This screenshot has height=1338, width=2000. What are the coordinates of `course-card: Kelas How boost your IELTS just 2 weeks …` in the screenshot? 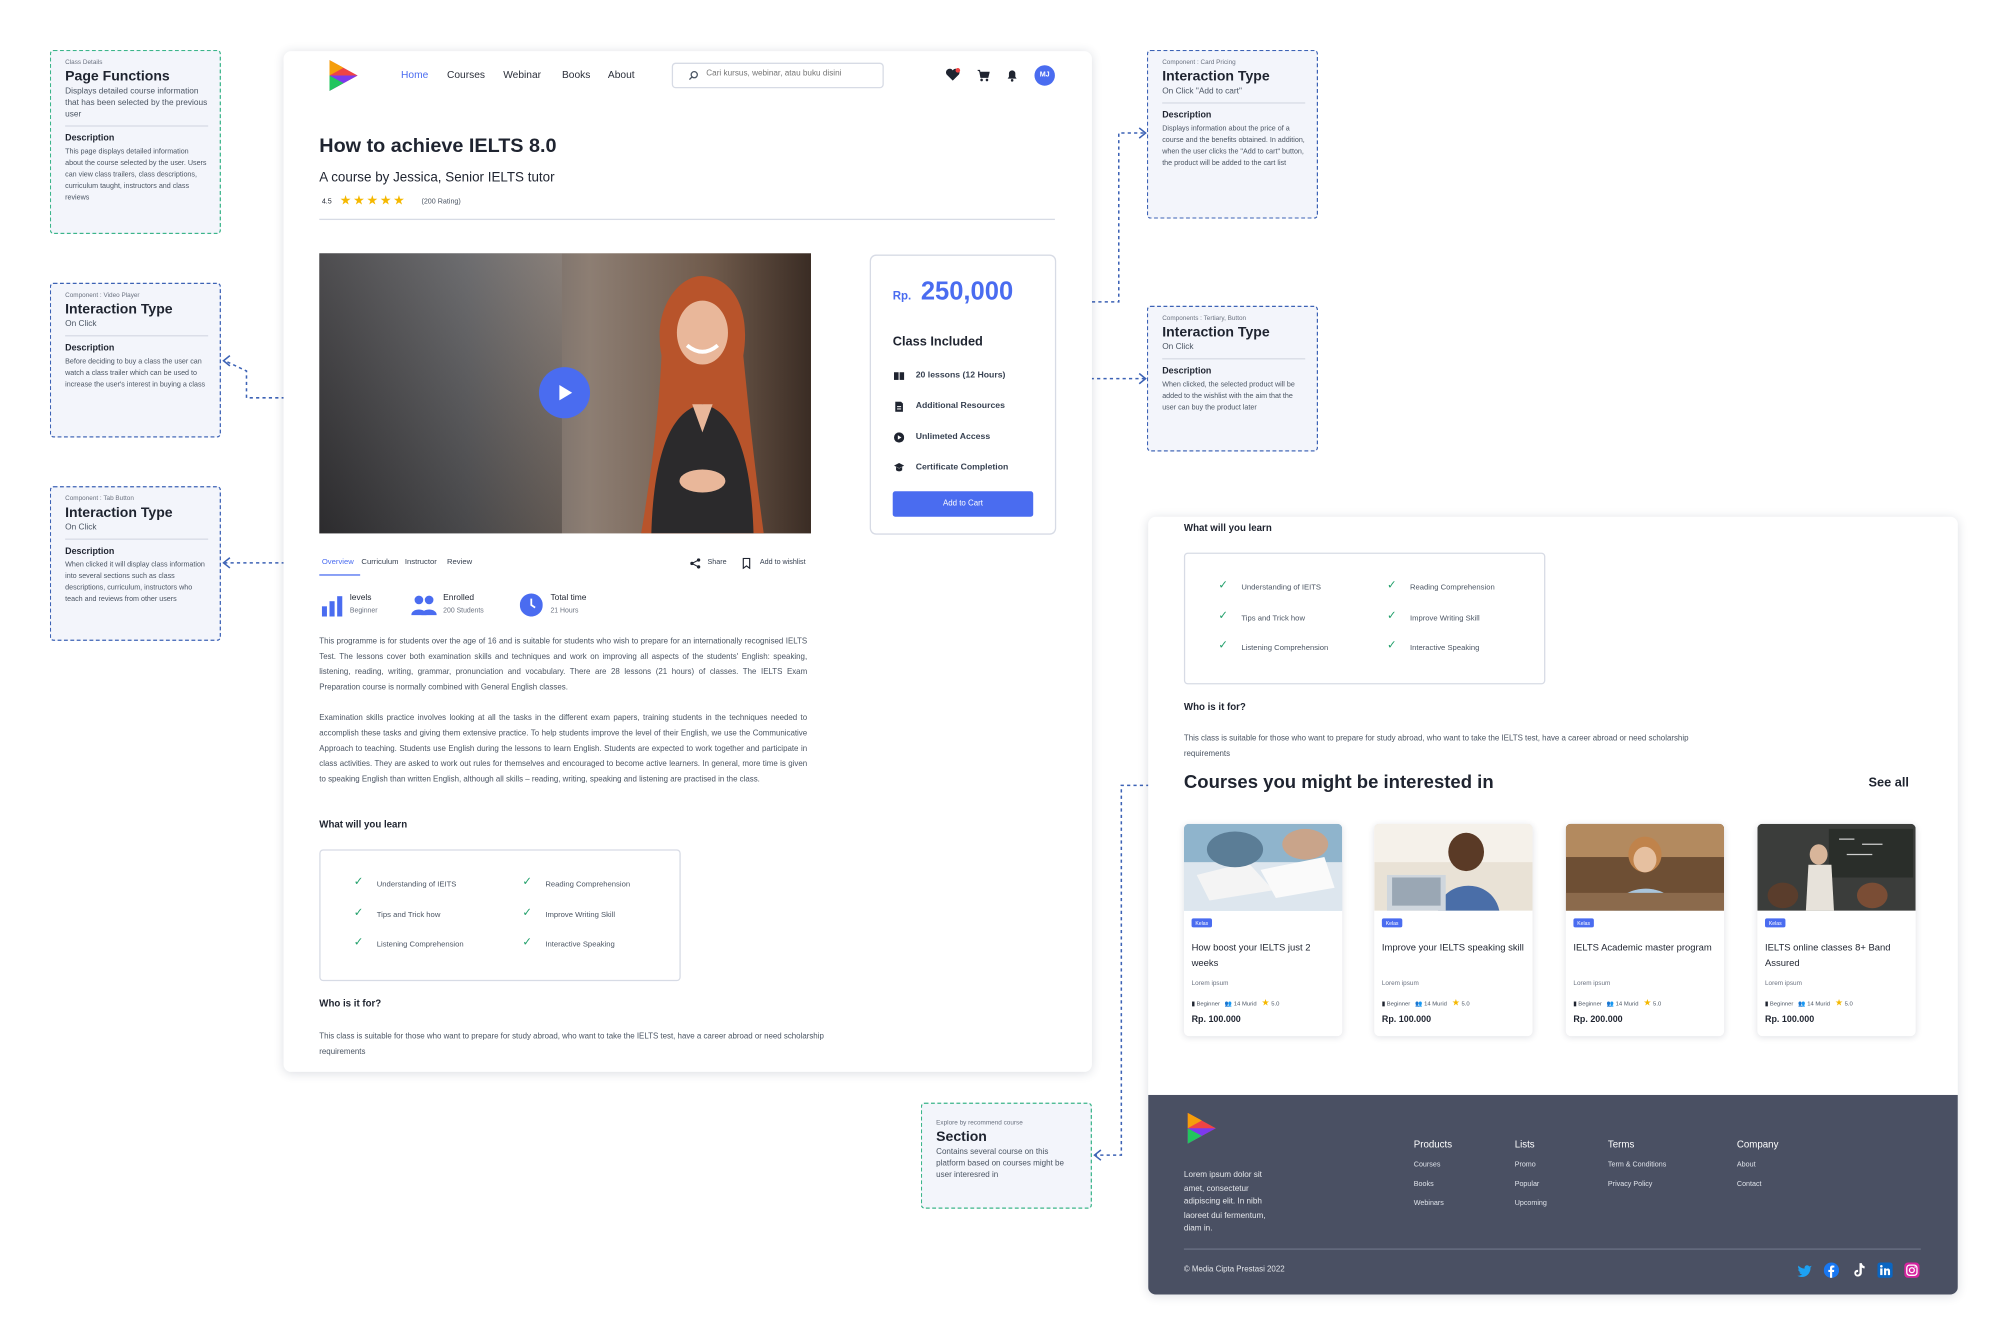 It's located at (1263, 930).